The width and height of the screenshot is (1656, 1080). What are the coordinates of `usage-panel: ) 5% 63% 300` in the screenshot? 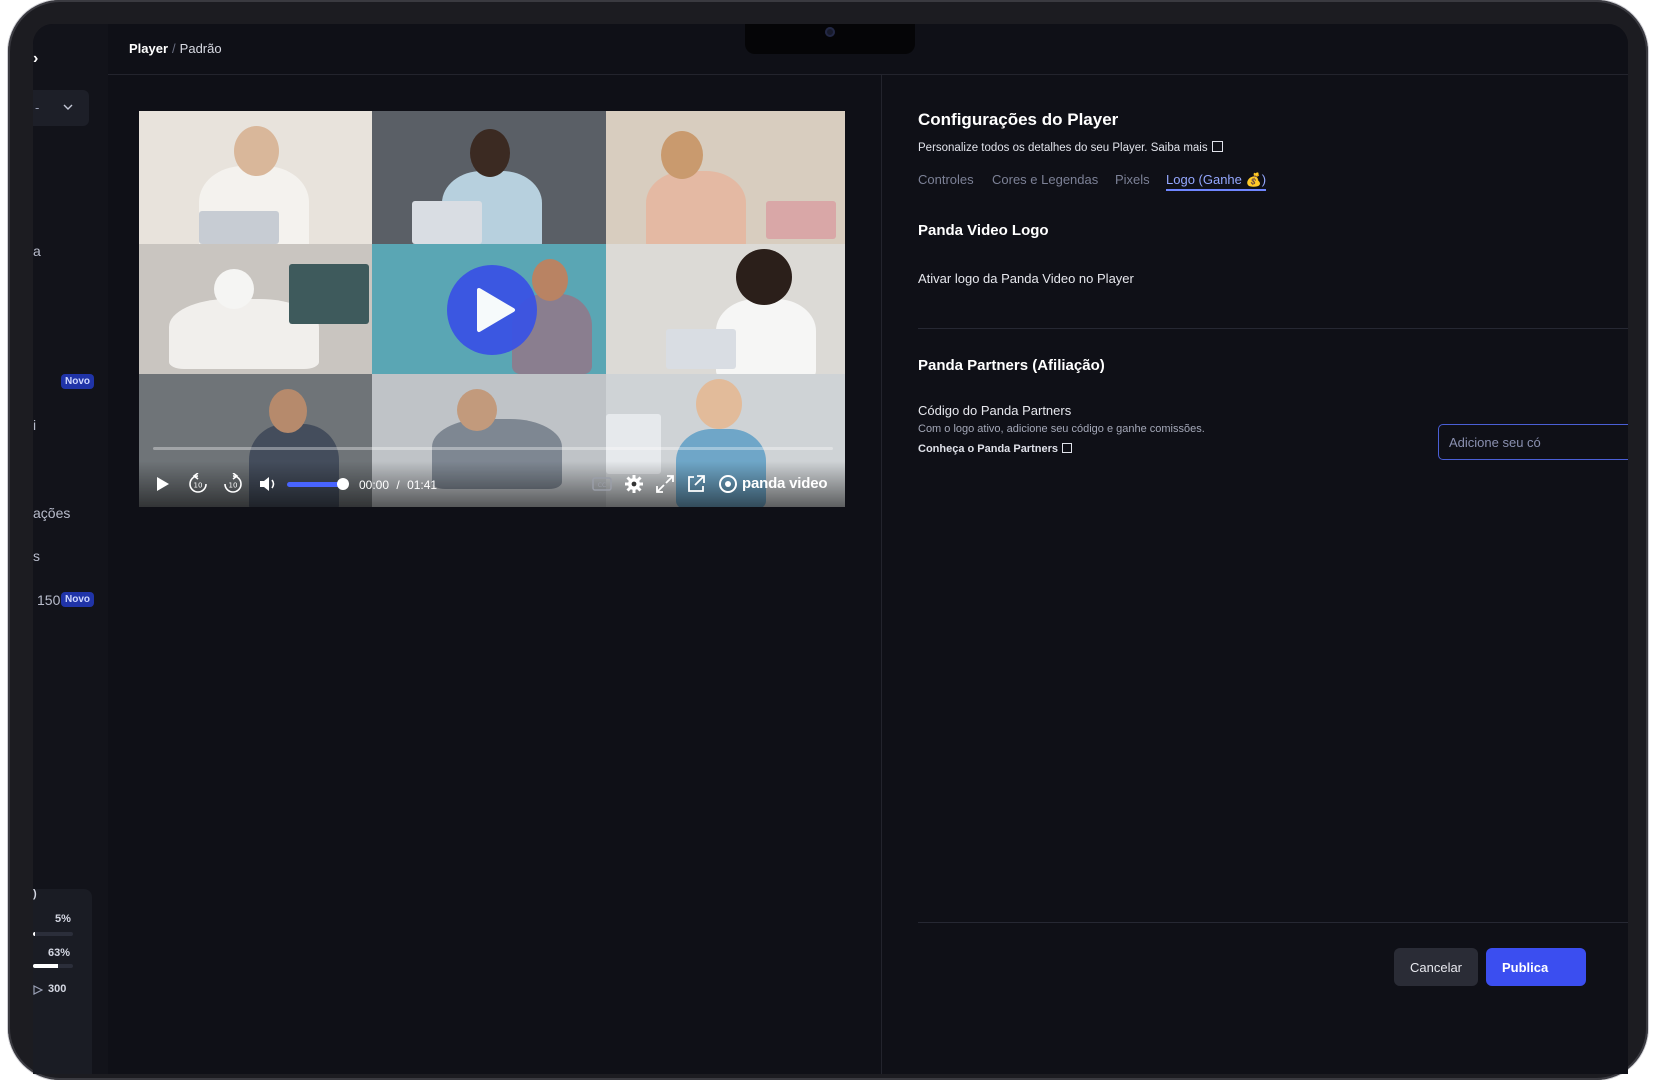 It's located at (62, 981).